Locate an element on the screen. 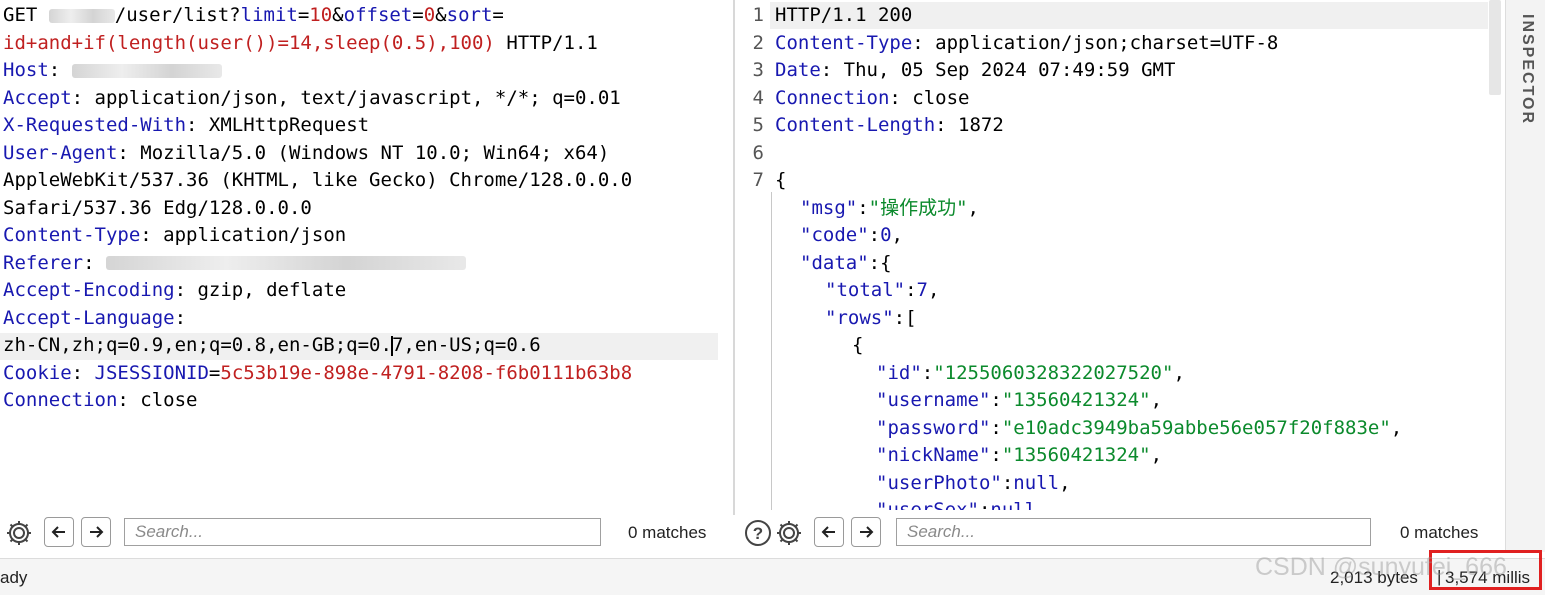 This screenshot has height=595, width=1545. header-referer: Referer: is located at coordinates (234, 264).